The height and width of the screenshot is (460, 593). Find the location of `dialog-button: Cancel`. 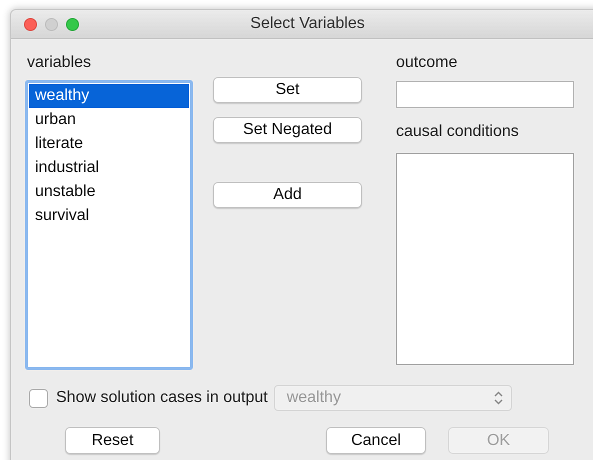

dialog-button: Cancel is located at coordinates (376, 440).